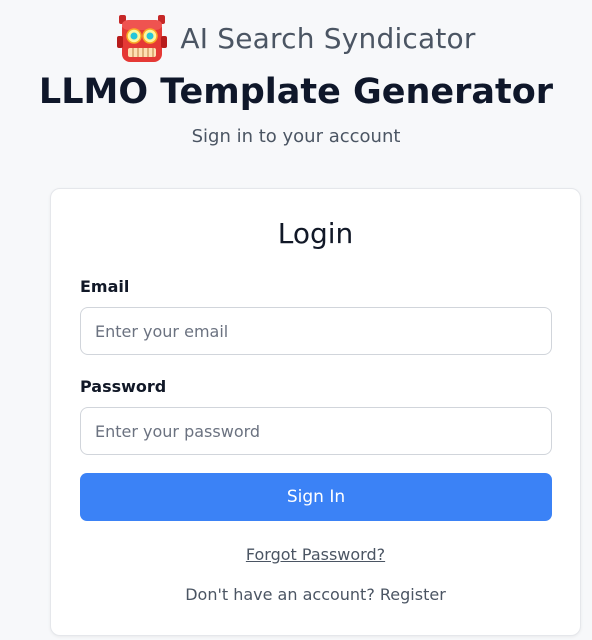 The width and height of the screenshot is (592, 640). I want to click on email-label: Email, so click(105, 286).